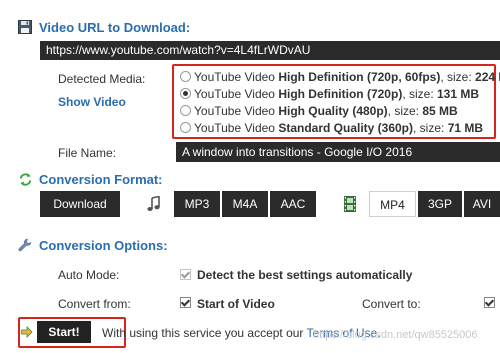  Describe the element at coordinates (392, 204) in the screenshot. I see `format-mp4-button-selected: MP4` at that location.